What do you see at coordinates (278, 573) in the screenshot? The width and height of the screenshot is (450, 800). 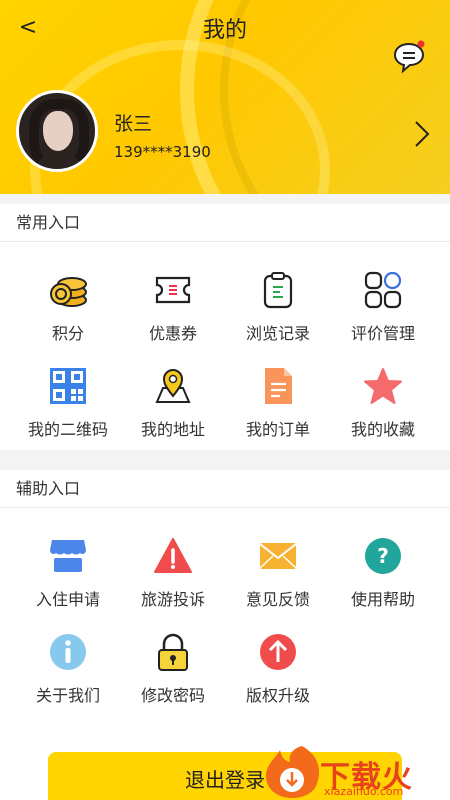 I see `entry-feedback: 意见反馈` at bounding box center [278, 573].